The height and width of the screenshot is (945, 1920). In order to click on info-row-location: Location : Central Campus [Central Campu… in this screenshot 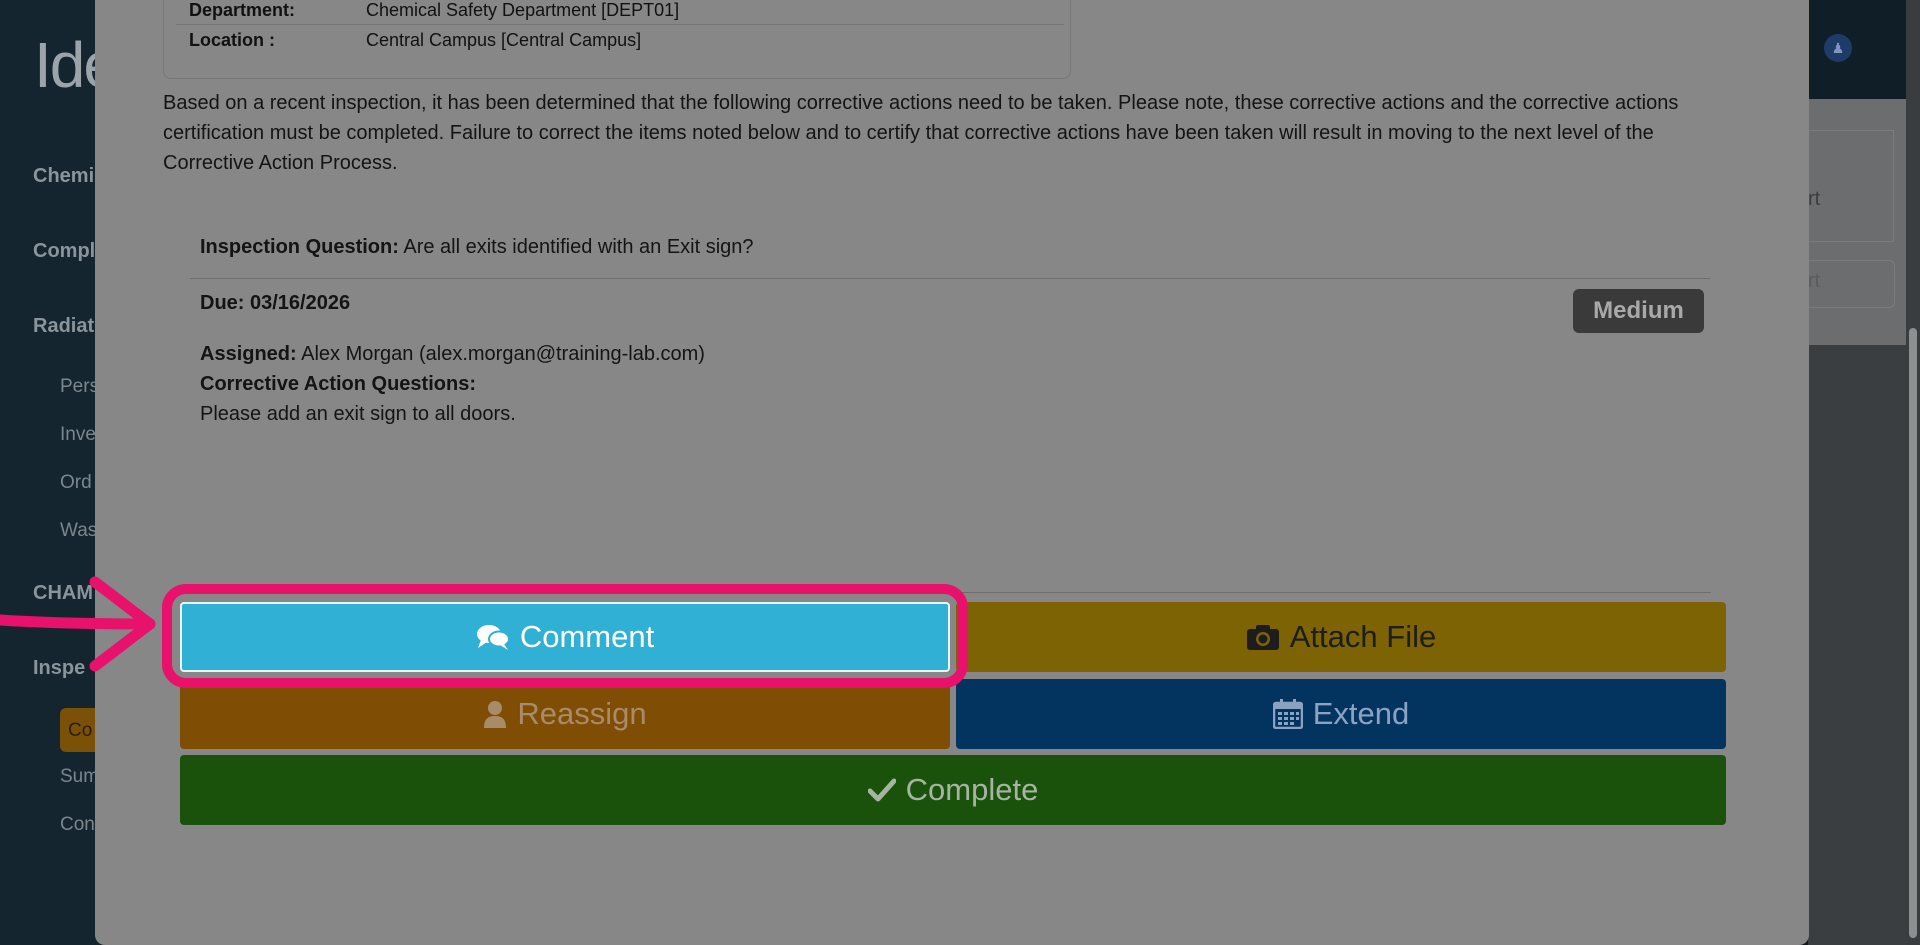, I will do `click(620, 39)`.